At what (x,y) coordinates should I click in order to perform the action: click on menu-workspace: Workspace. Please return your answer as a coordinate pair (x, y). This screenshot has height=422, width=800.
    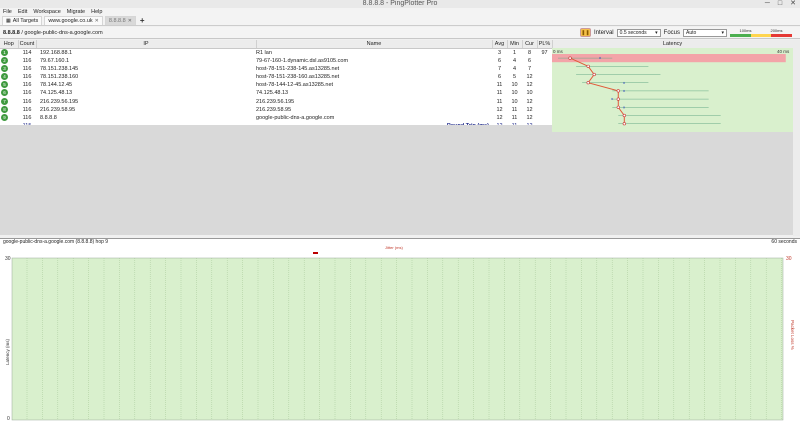
    Looking at the image, I should click on (46, 12).